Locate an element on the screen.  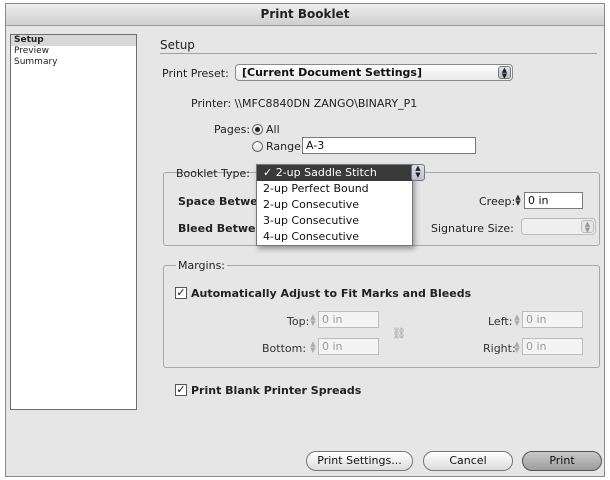
pages-range-input: A-3 is located at coordinates (389, 145).